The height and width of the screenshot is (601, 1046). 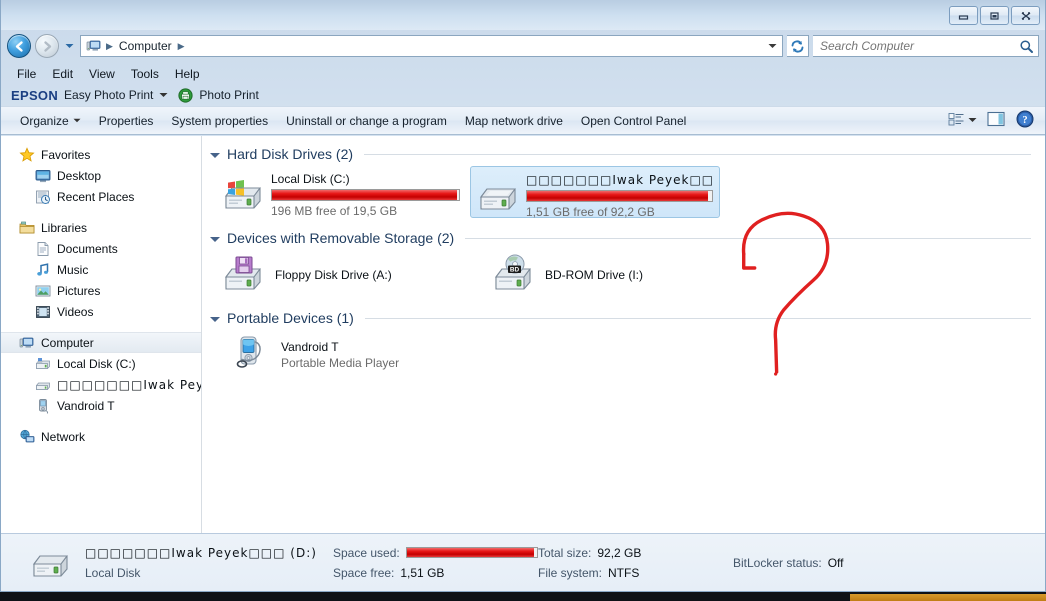 I want to click on change-view-button, so click(x=962, y=121).